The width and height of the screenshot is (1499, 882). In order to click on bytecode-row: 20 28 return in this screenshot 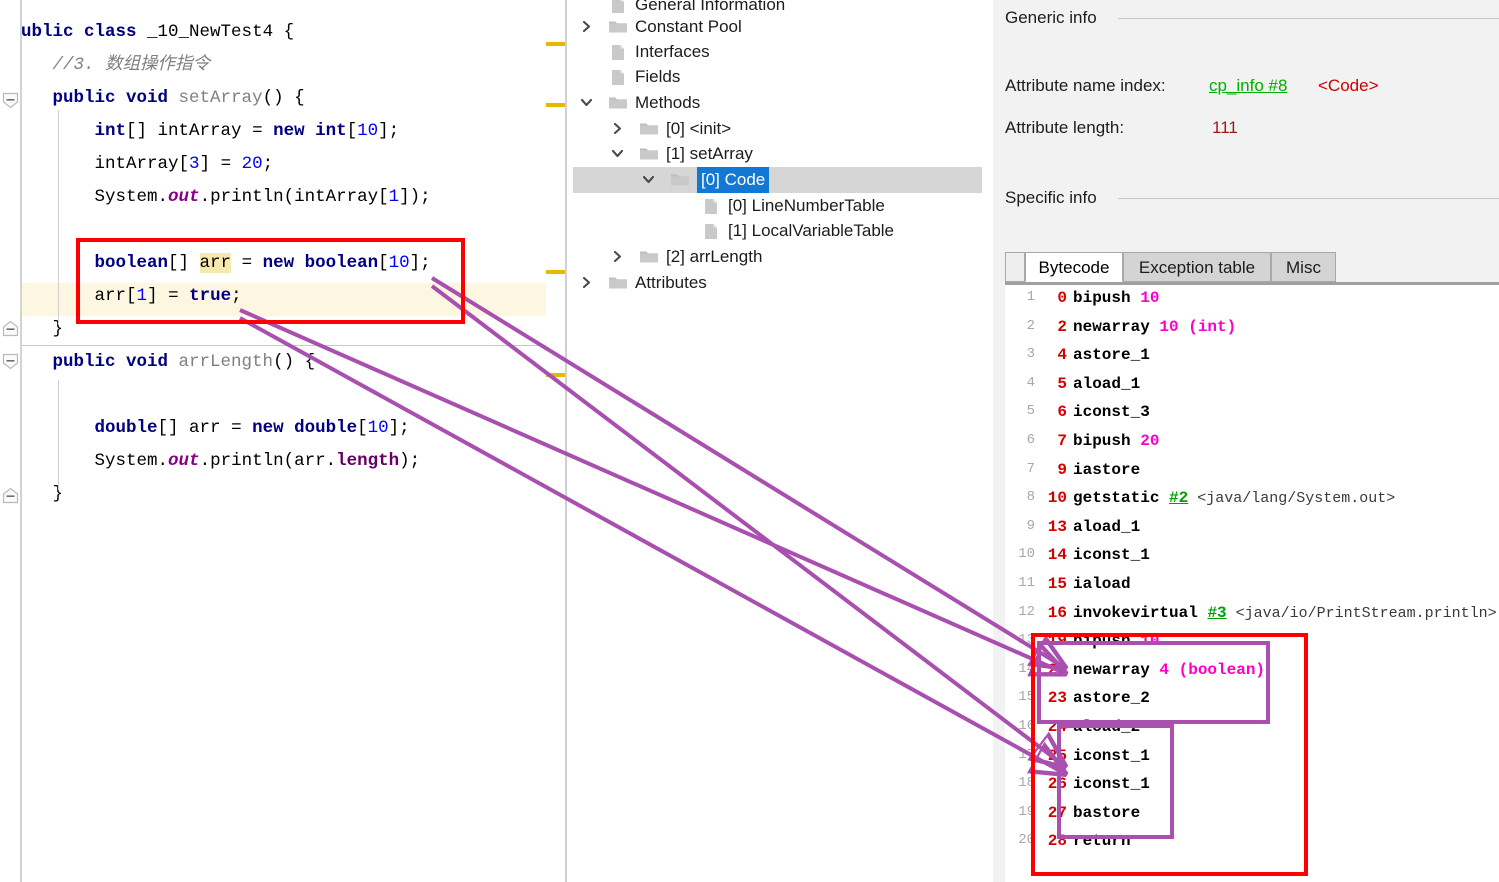, I will do `click(1252, 846)`.